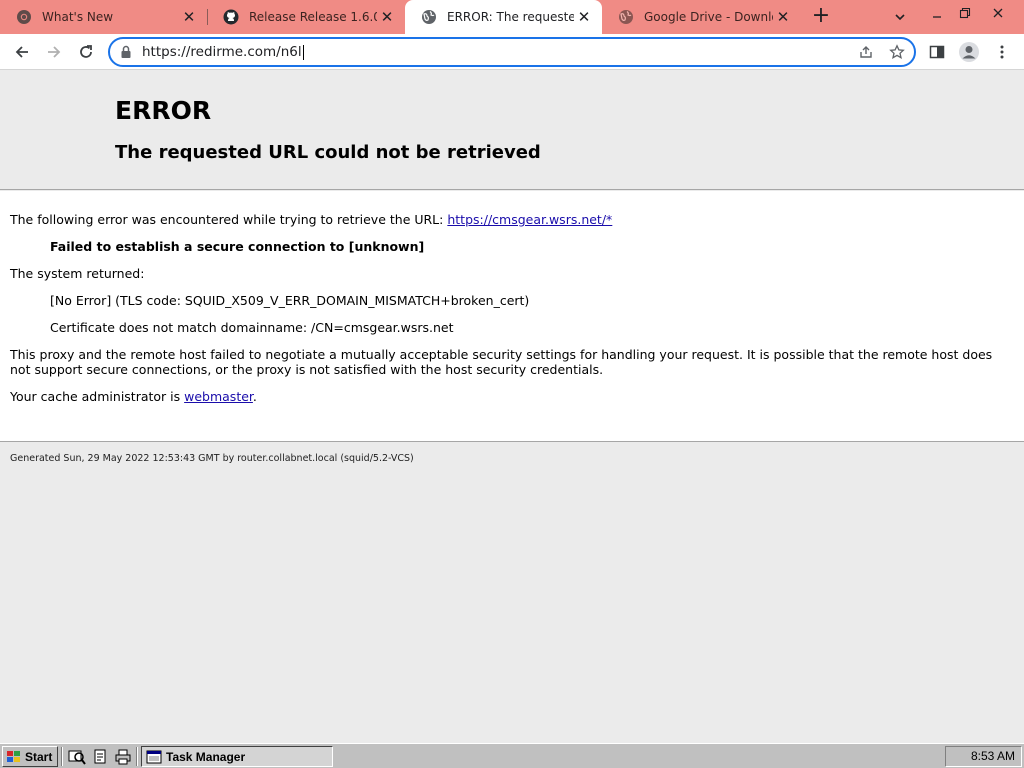  What do you see at coordinates (78, 17) in the screenshot?
I see `tab-title: What's New` at bounding box center [78, 17].